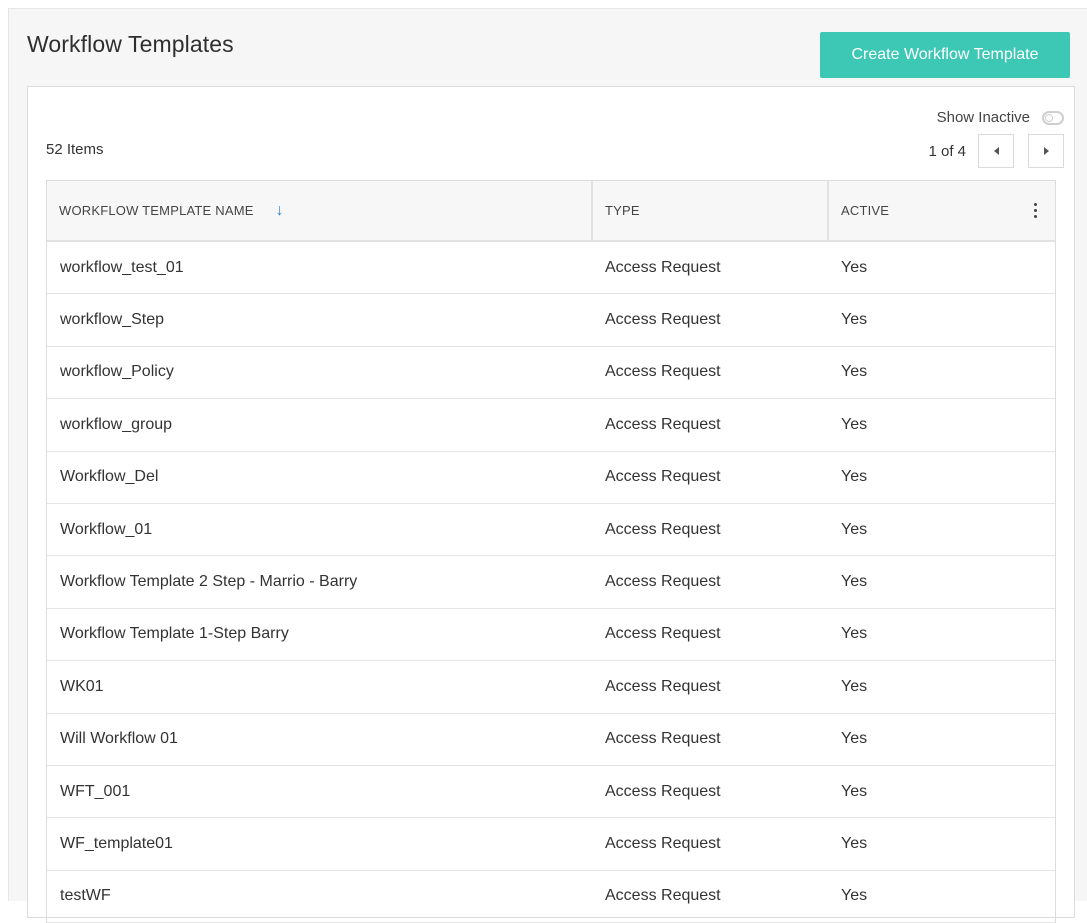  Describe the element at coordinates (551, 530) in the screenshot. I see `table-row: Workflow_01 Access Request Yes` at that location.